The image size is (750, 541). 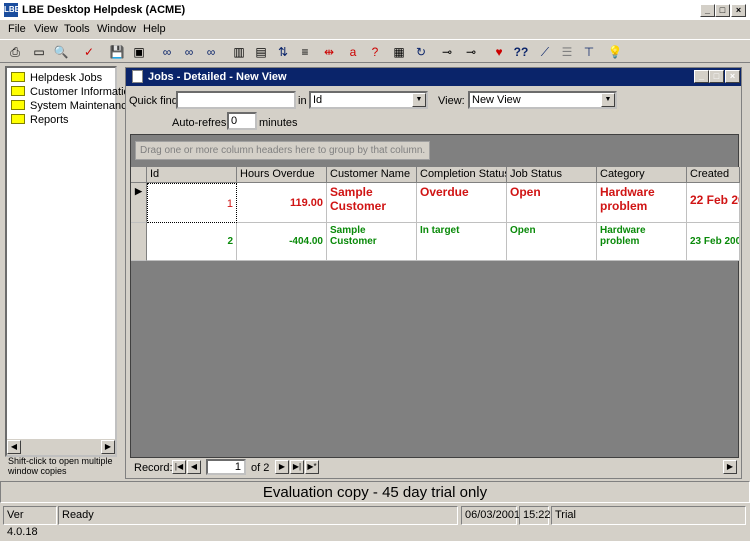 What do you see at coordinates (117, 52) in the screenshot?
I see `save-icon: 💾` at bounding box center [117, 52].